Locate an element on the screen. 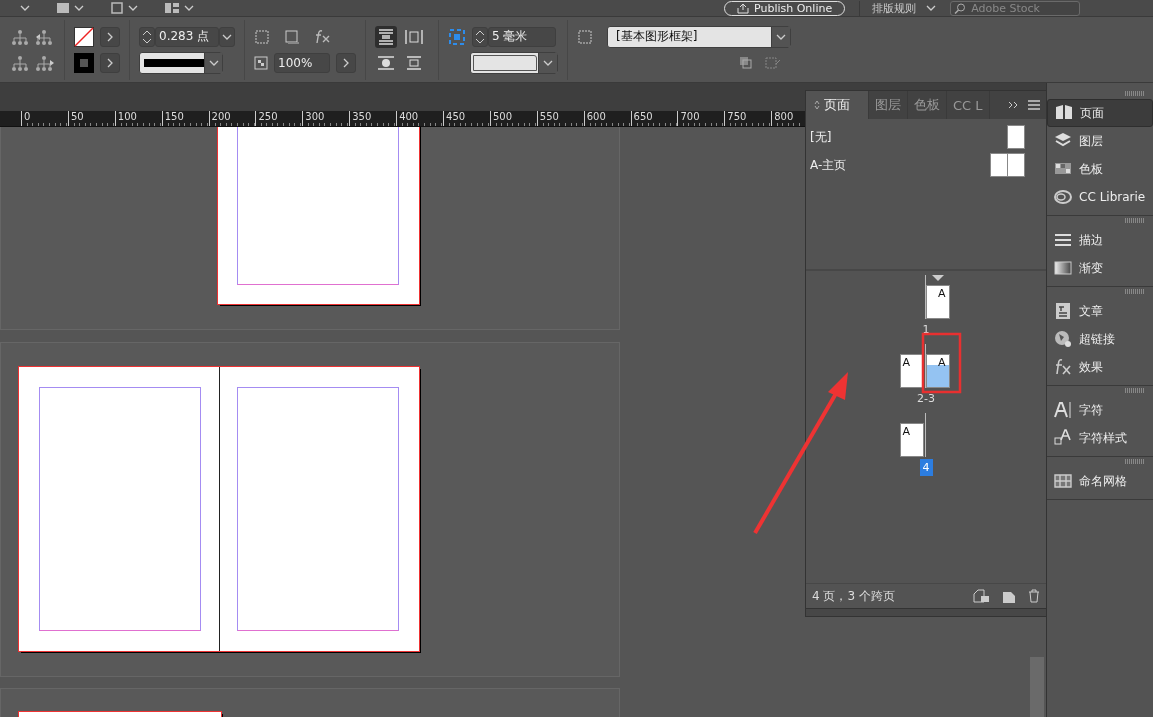 The image size is (1153, 717). page-size-icon is located at coordinates (981, 596).